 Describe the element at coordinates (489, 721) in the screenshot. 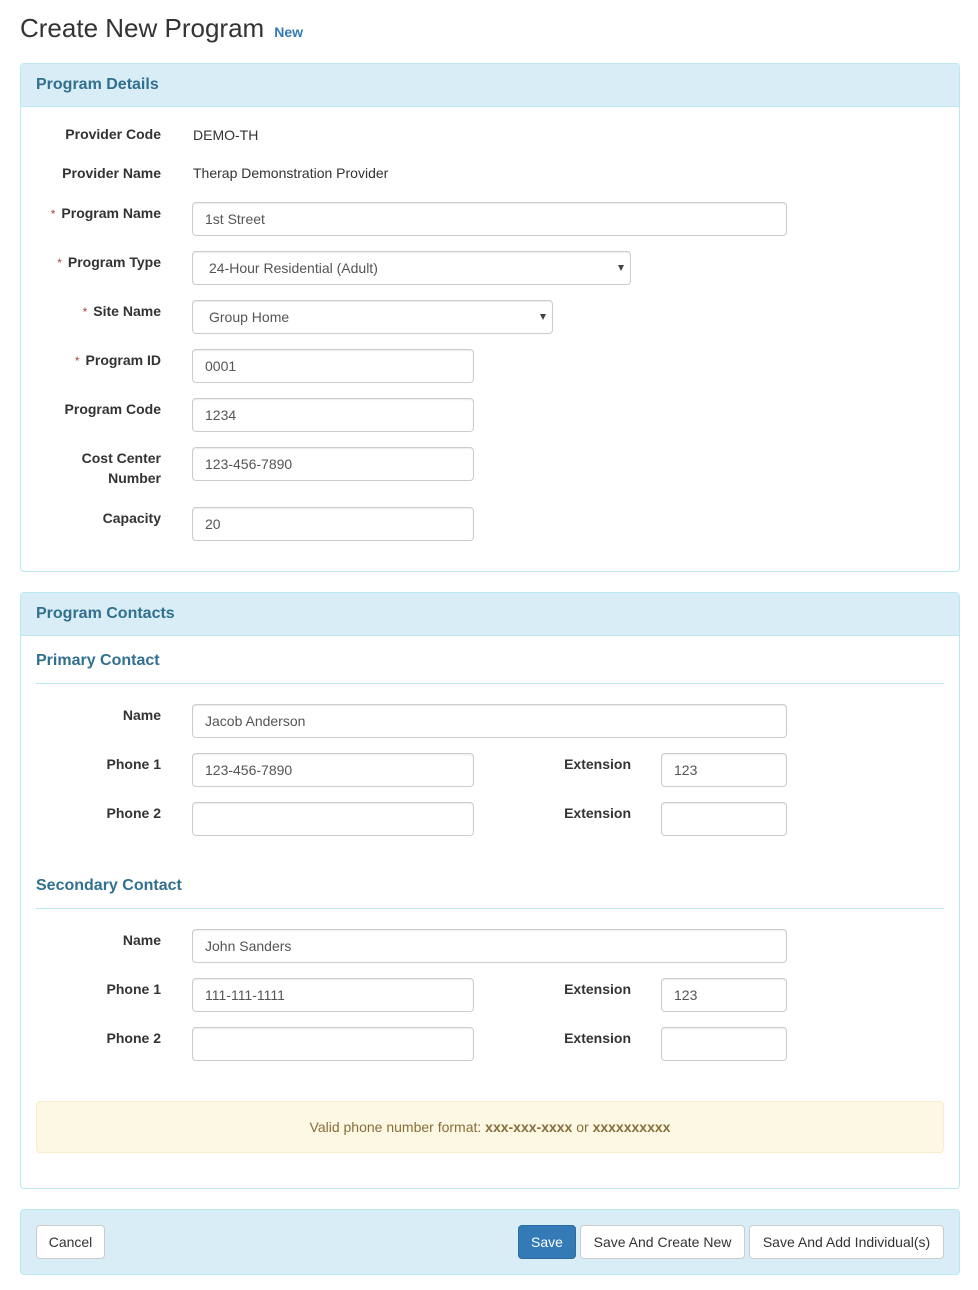

I see `primary-name-input: Jacob Anderson` at that location.